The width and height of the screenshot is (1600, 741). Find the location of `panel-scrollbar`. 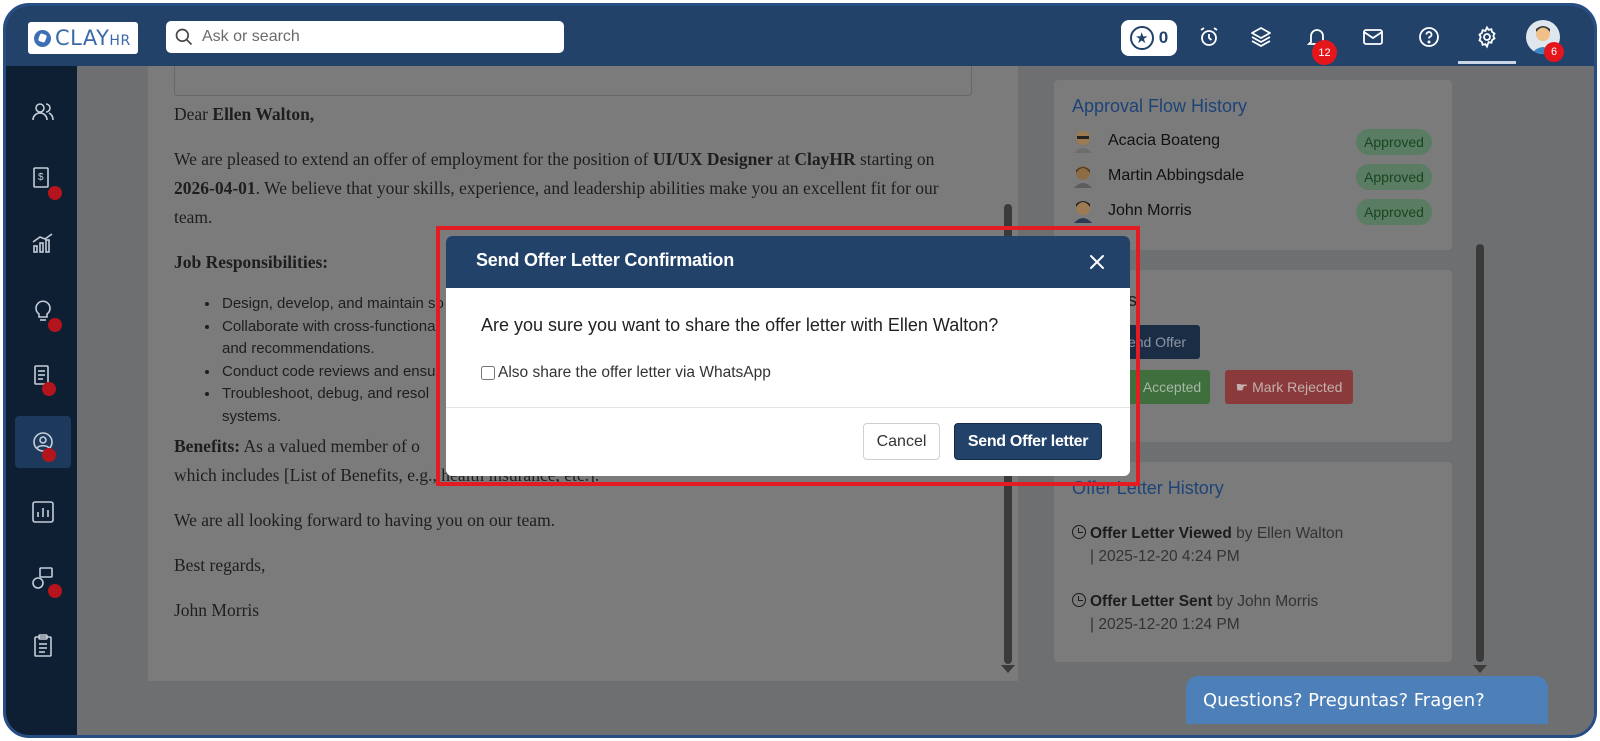

panel-scrollbar is located at coordinates (1480, 453).